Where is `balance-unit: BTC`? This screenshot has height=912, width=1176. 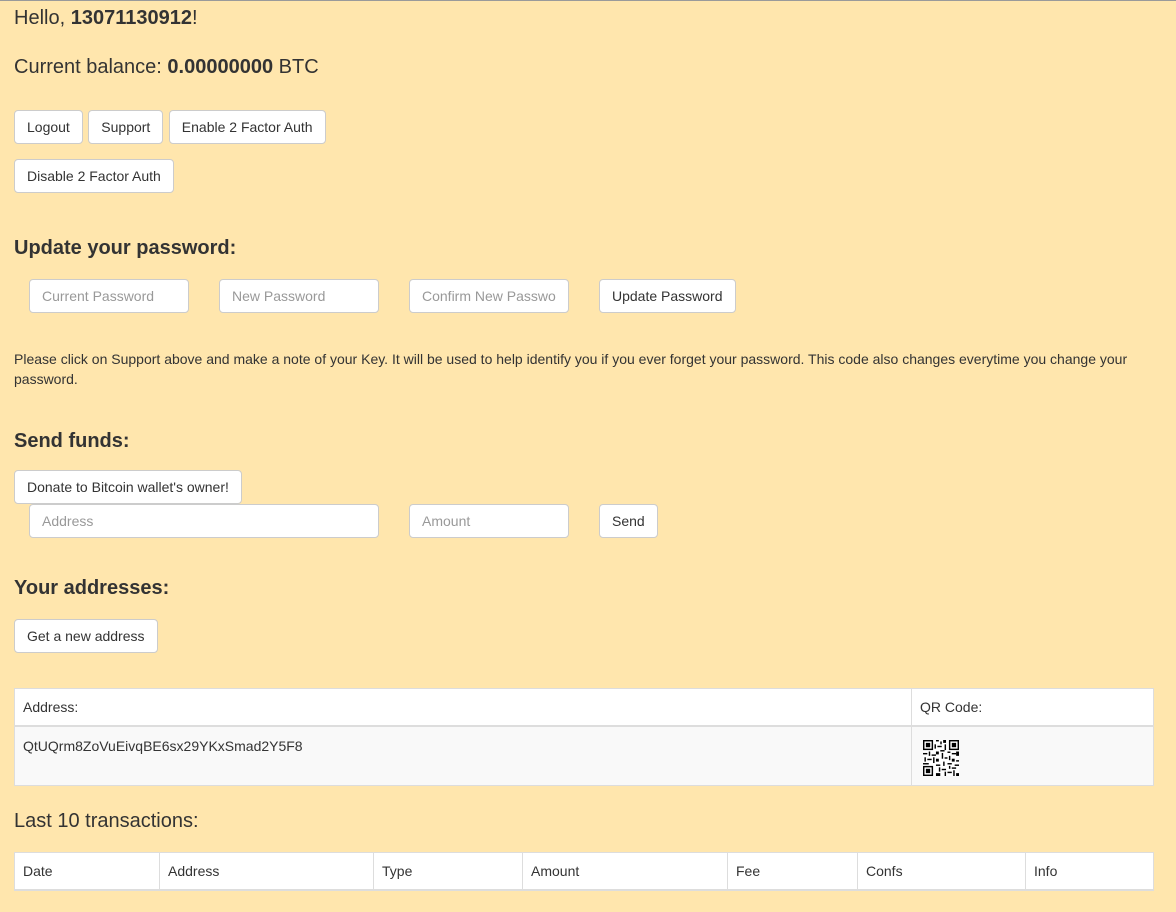 balance-unit: BTC is located at coordinates (296, 67).